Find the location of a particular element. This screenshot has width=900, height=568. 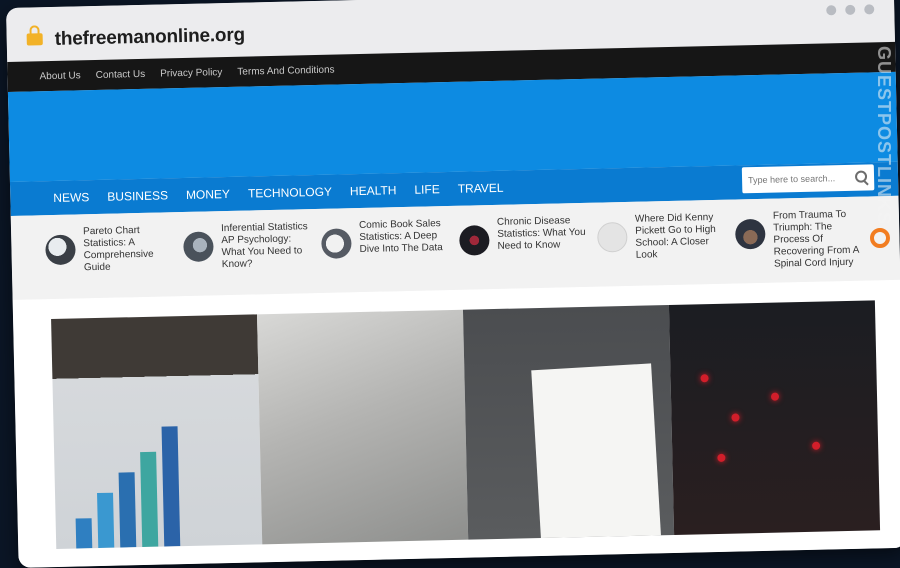

featured-image-blanket is located at coordinates (363, 427).